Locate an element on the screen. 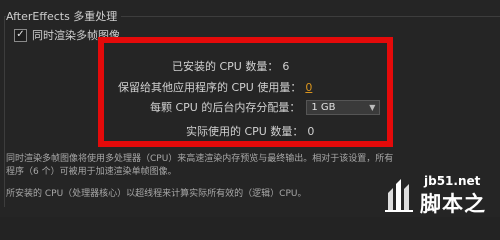 The height and width of the screenshot is (240, 500). render-multiple-frames-checkbox: ✓ is located at coordinates (20, 35).